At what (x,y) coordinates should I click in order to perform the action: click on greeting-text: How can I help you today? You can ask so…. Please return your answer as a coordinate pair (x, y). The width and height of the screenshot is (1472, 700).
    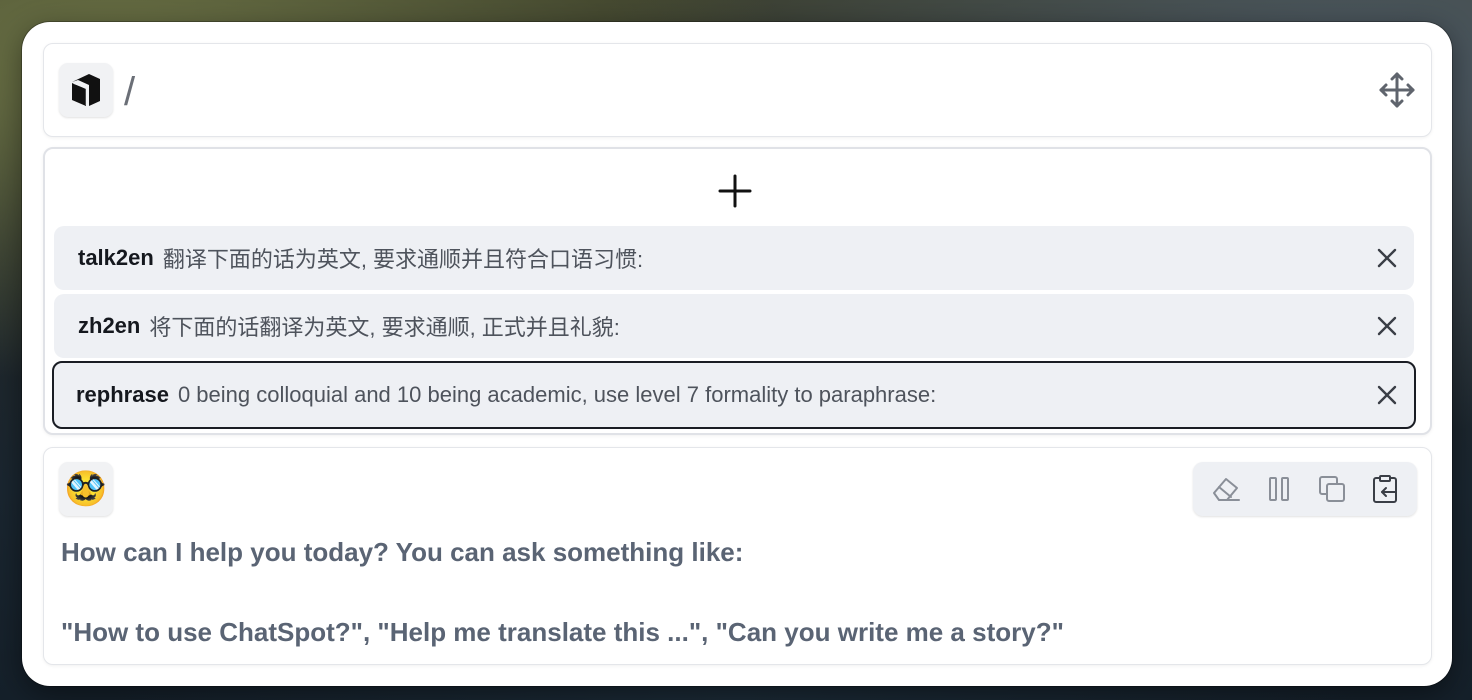
    Looking at the image, I should click on (402, 552).